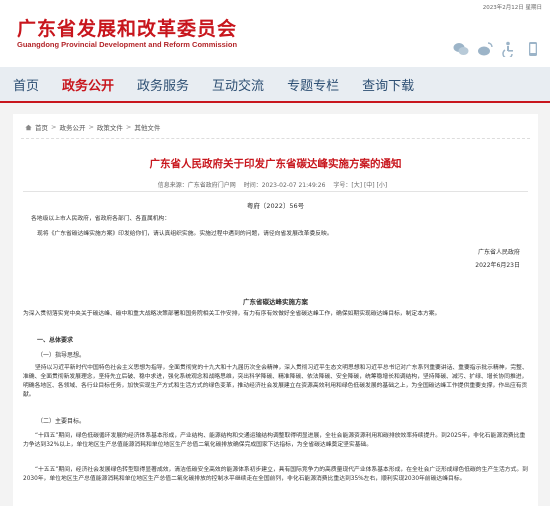  What do you see at coordinates (101, 219) in the screenshot?
I see `document-recipients: 各地级以上市人民政府，省政府各部门、各直属机构：` at bounding box center [101, 219].